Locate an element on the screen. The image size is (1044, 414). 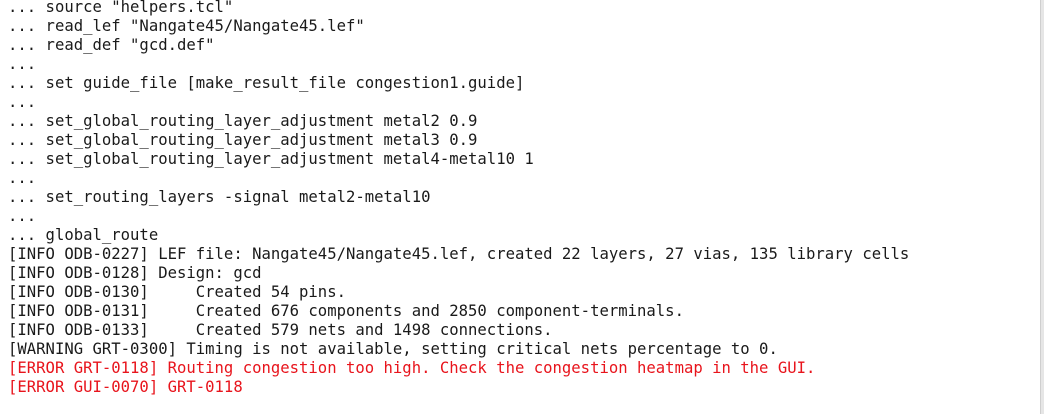
console-line: ... source "helpers.tcl" is located at coordinates (121, 8).